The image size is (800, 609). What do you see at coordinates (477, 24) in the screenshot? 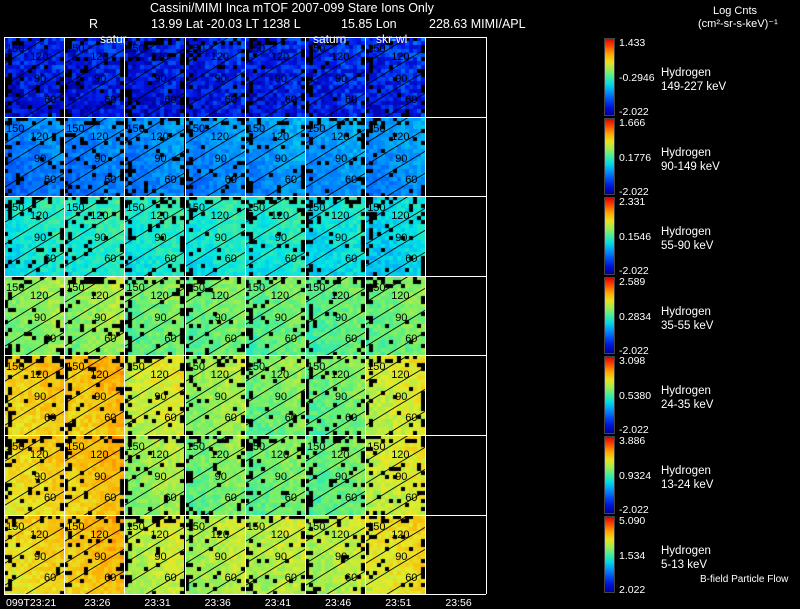
I see `instrument-readout: 228.63 MIMI/APL` at bounding box center [477, 24].